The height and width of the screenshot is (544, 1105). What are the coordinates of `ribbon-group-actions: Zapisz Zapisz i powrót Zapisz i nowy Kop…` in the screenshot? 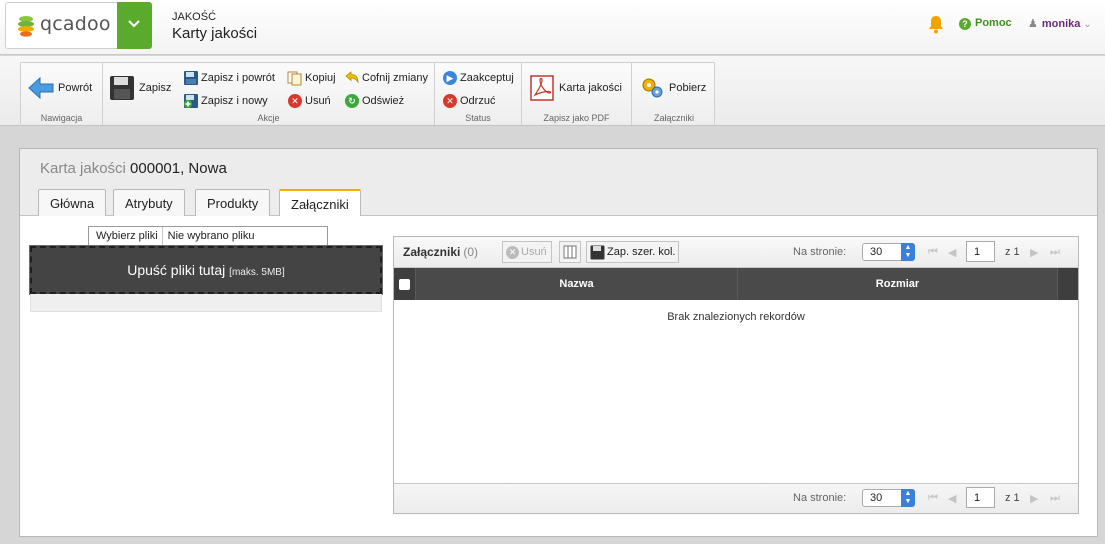 It's located at (269, 94).